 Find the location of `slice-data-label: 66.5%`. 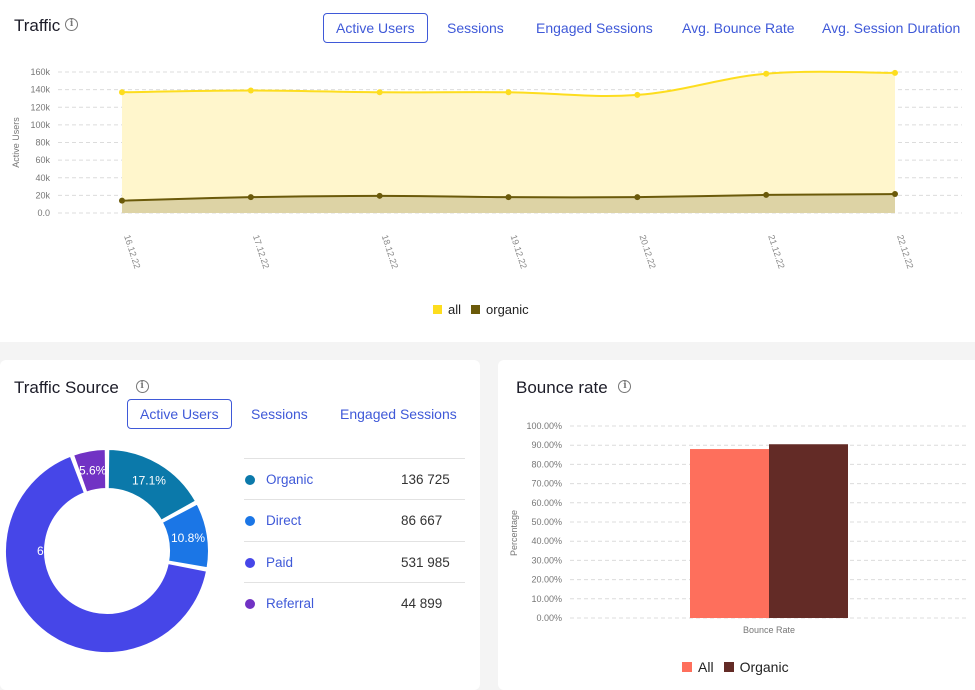

slice-data-label: 66.5% is located at coordinates (54, 551).